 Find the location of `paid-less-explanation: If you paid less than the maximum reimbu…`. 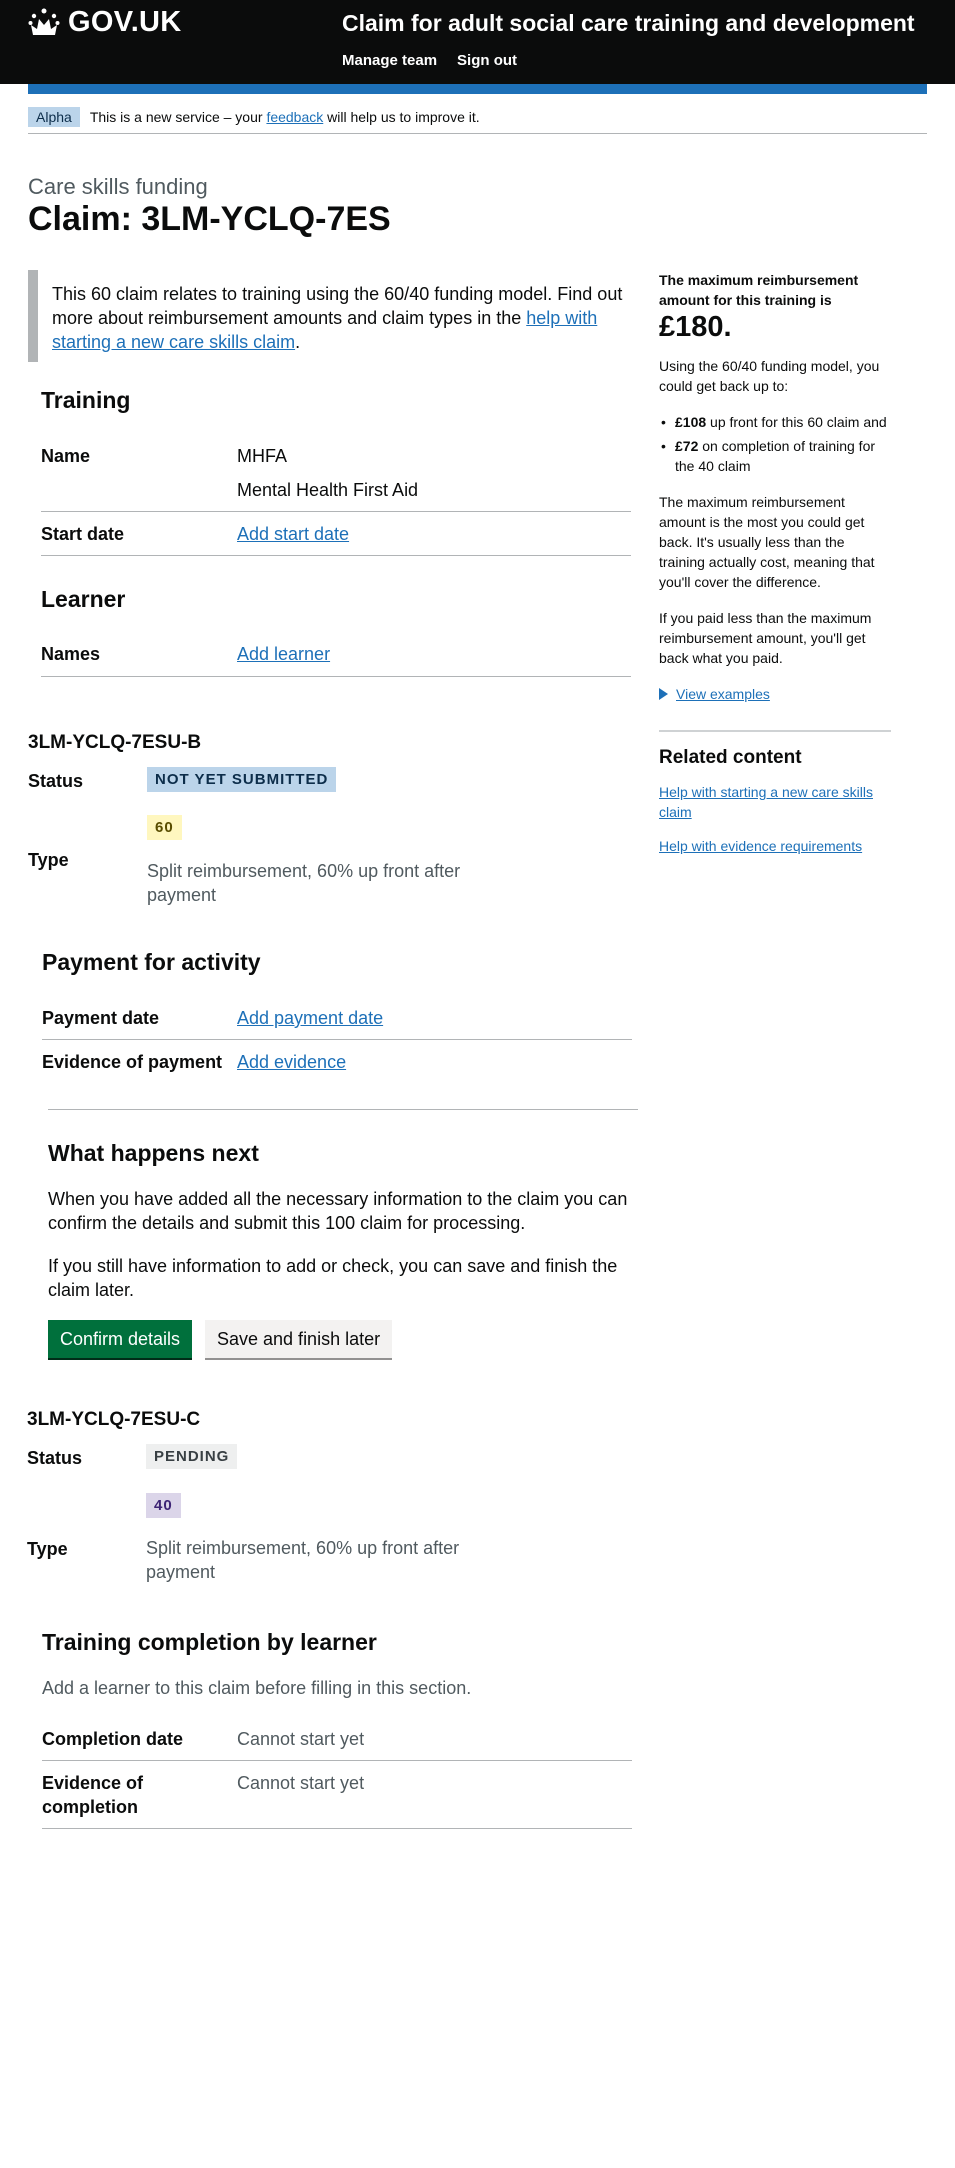

paid-less-explanation: If you paid less than the maximum reimbu… is located at coordinates (765, 638).